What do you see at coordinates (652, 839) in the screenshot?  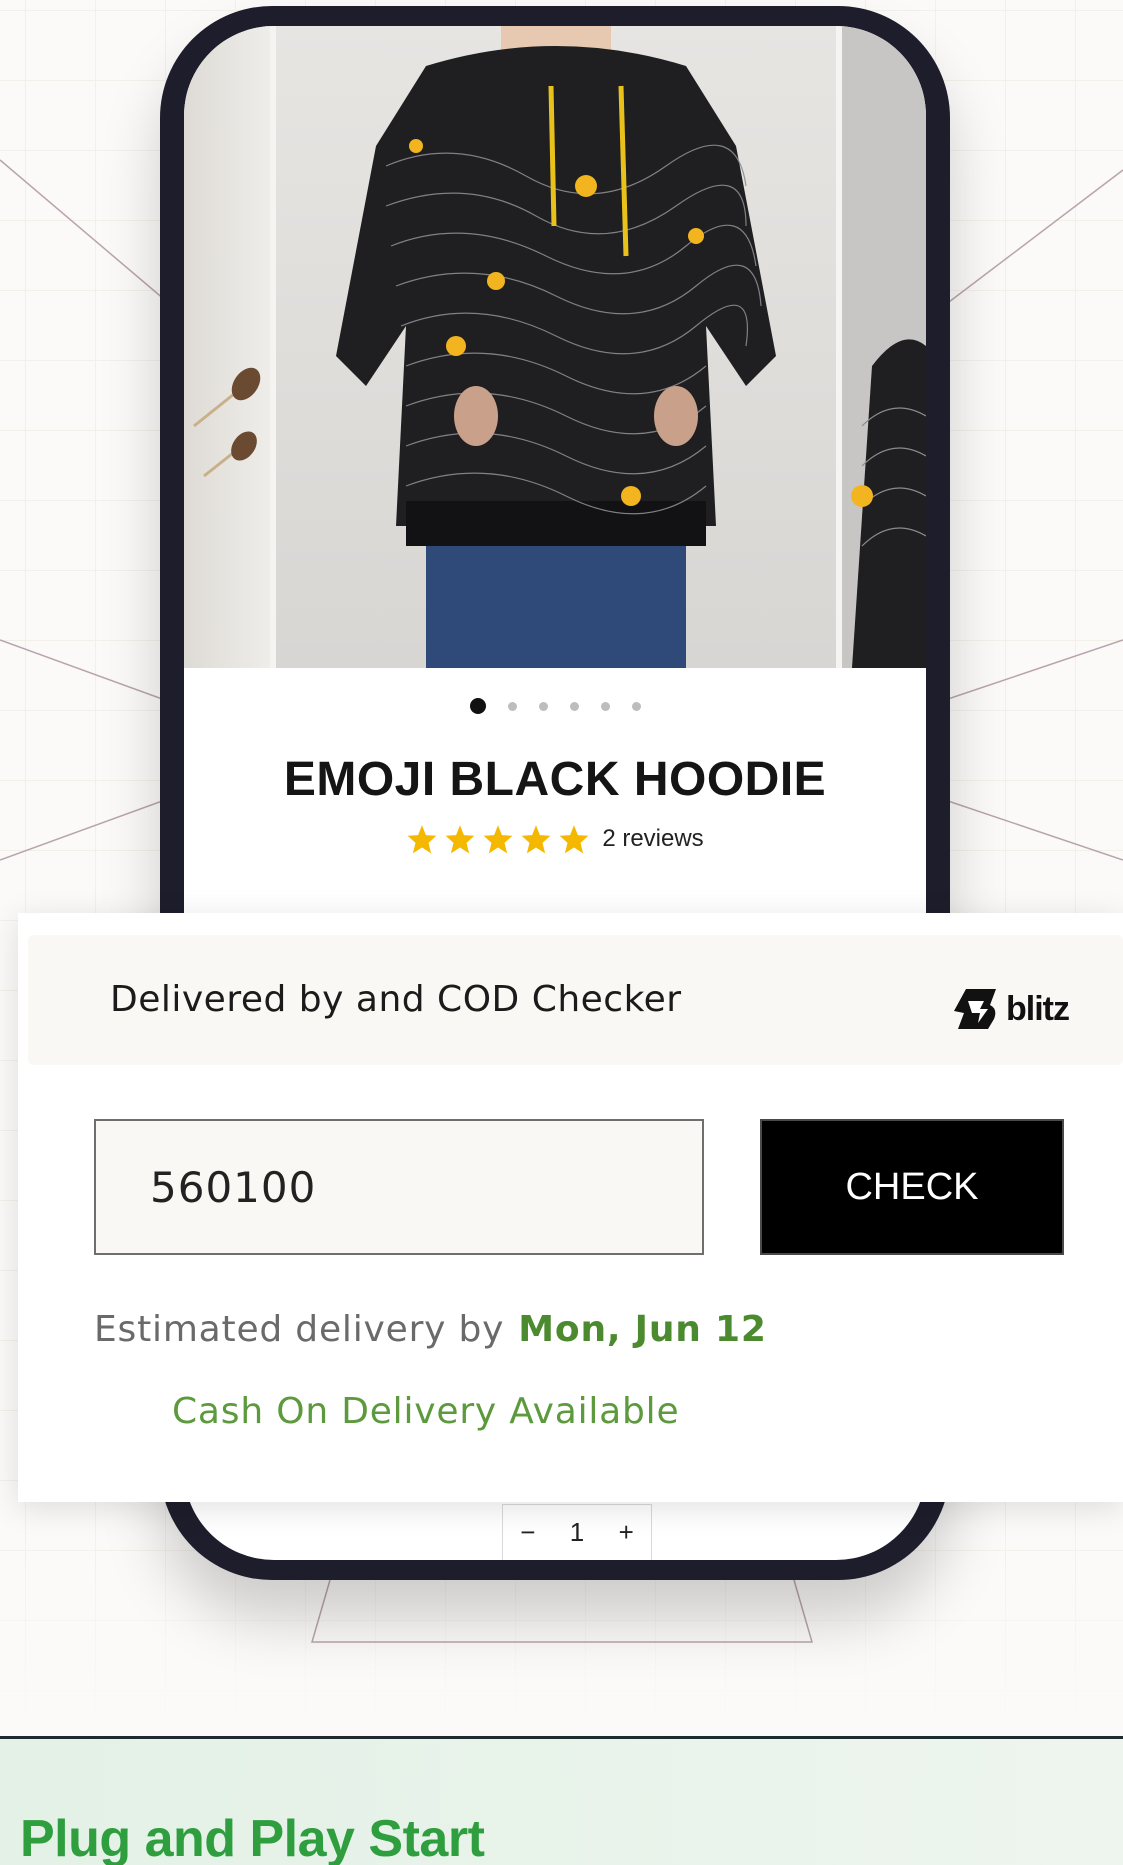 I see `reviews-link: 2 reviews` at bounding box center [652, 839].